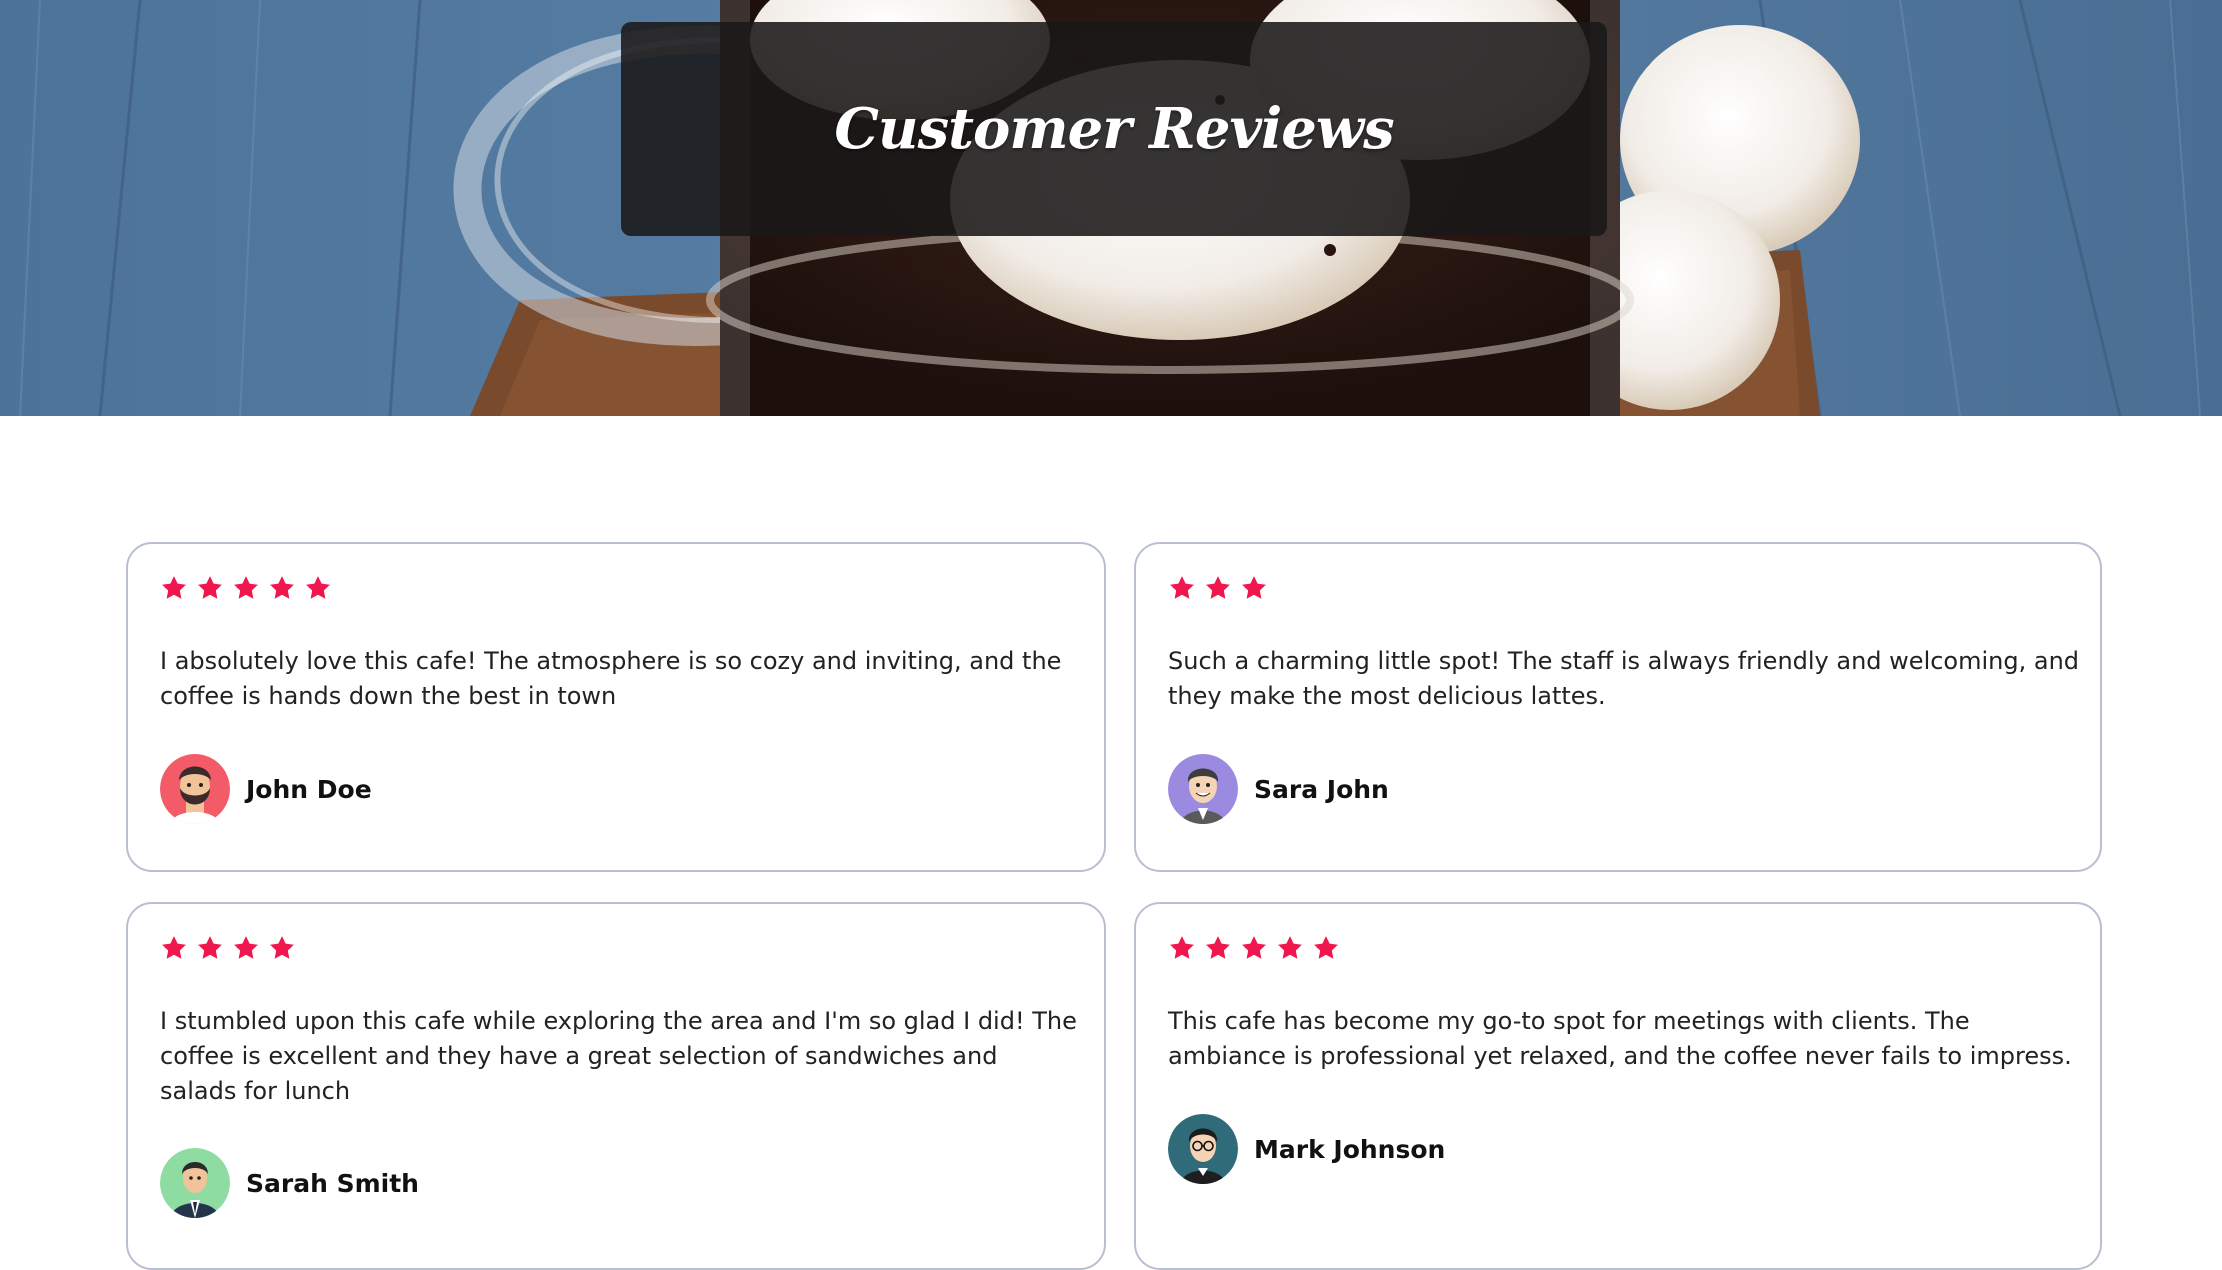  I want to click on title-box: Customer Reviews, so click(1114, 129).